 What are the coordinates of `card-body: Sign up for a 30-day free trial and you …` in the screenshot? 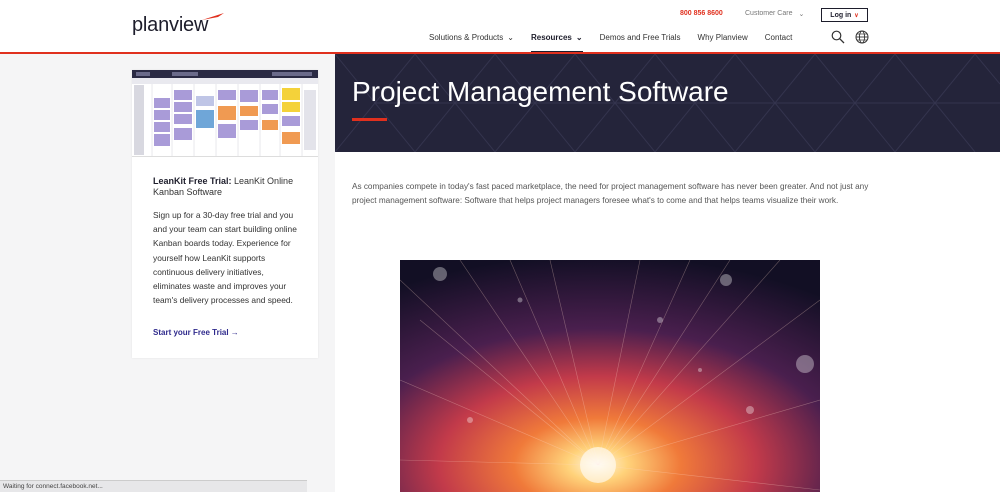 It's located at (225, 258).